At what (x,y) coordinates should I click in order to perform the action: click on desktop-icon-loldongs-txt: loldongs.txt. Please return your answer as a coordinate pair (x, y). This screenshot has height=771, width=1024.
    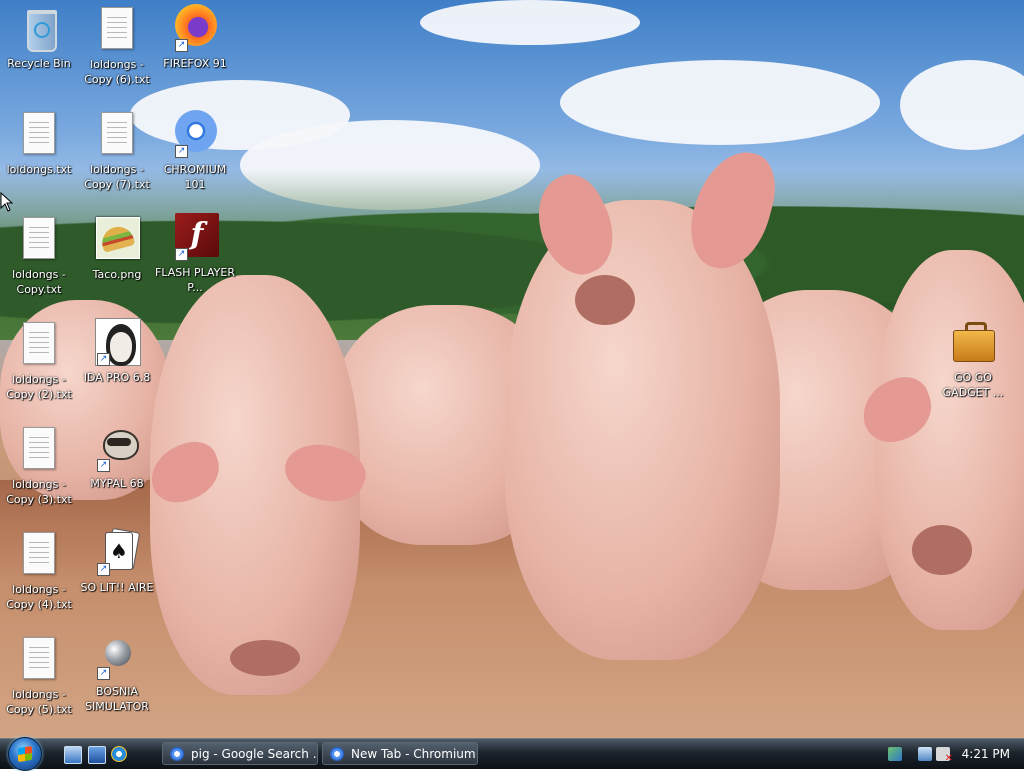
    Looking at the image, I should click on (40, 143).